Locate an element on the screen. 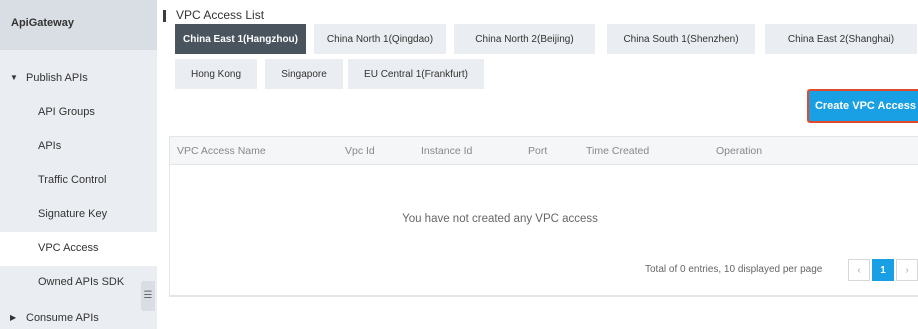 This screenshot has width=918, height=329. chevron-right-icon: › is located at coordinates (907, 270).